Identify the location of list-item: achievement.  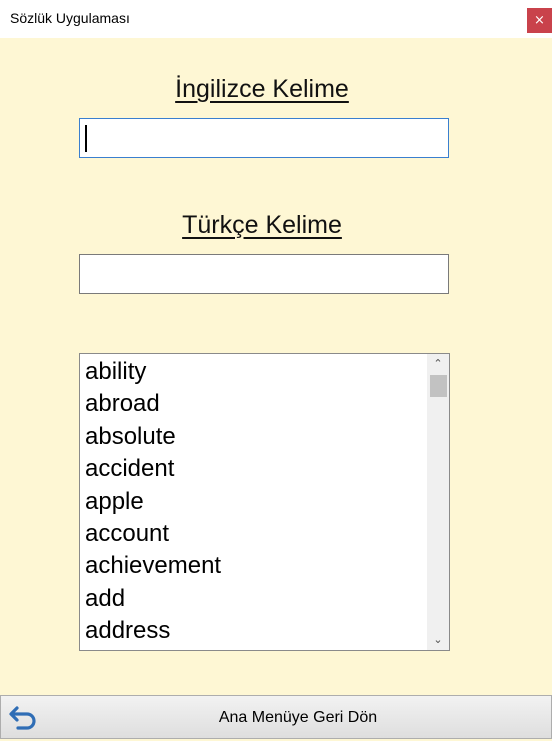
(252, 566).